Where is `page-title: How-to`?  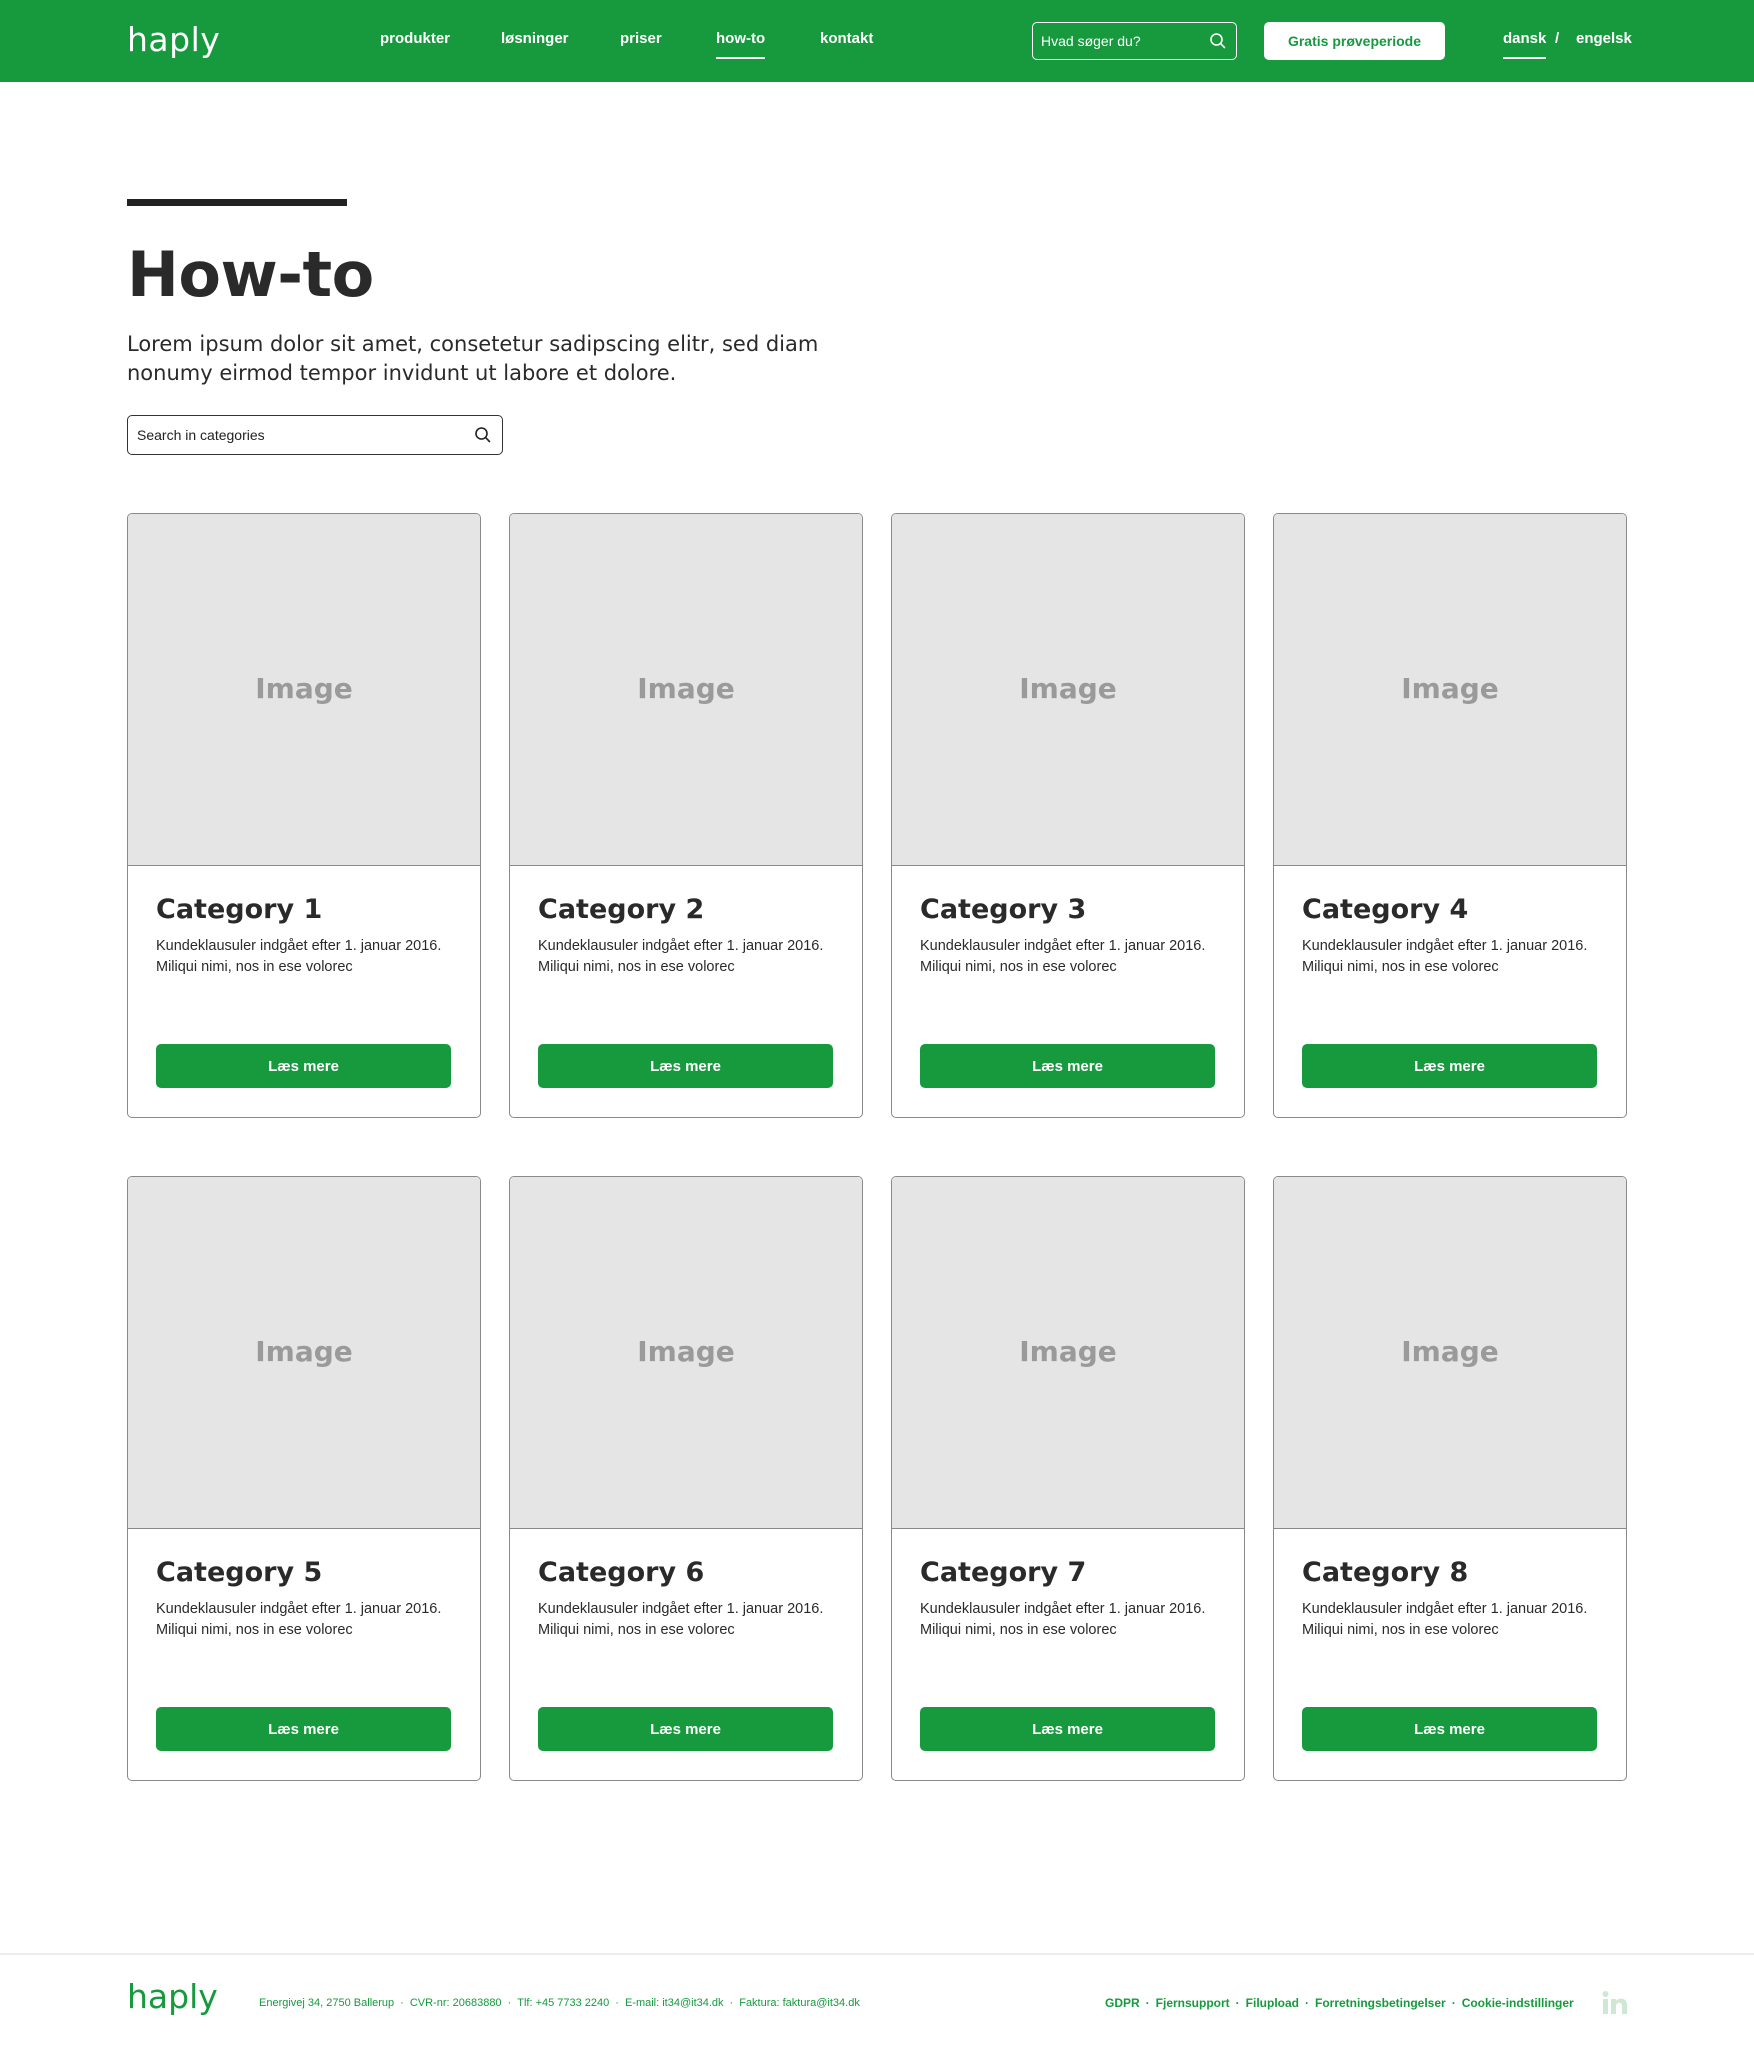 page-title: How-to is located at coordinates (250, 274).